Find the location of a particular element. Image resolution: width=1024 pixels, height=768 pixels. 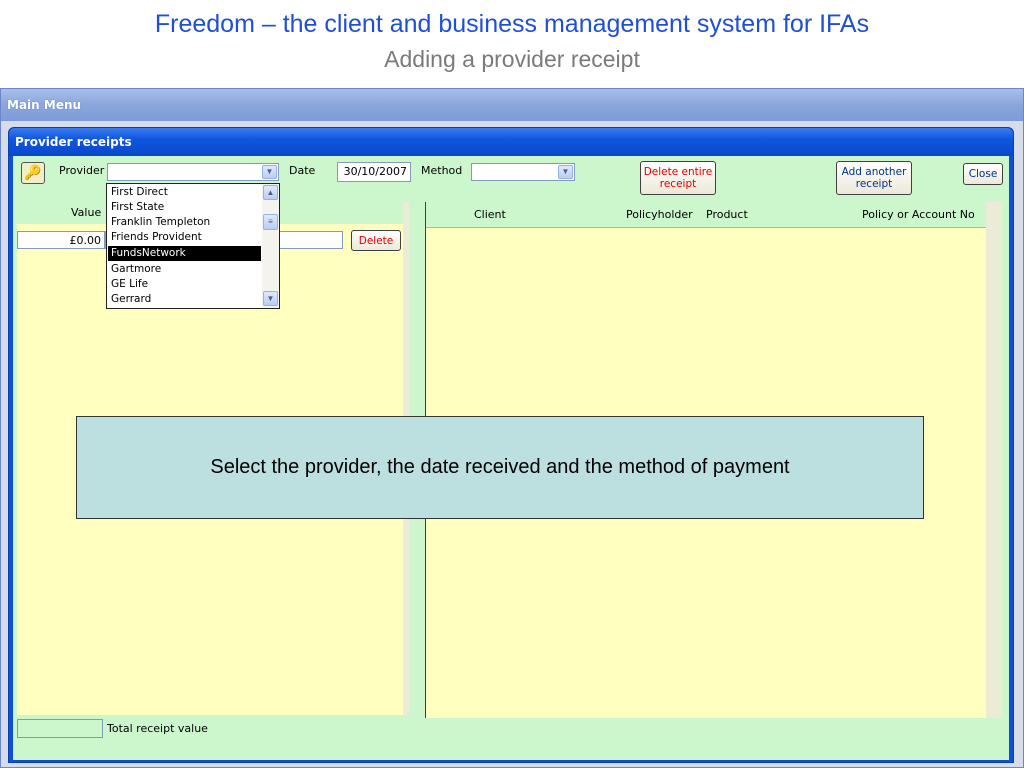

total-receipt-label: Total receipt value is located at coordinates (157, 728).